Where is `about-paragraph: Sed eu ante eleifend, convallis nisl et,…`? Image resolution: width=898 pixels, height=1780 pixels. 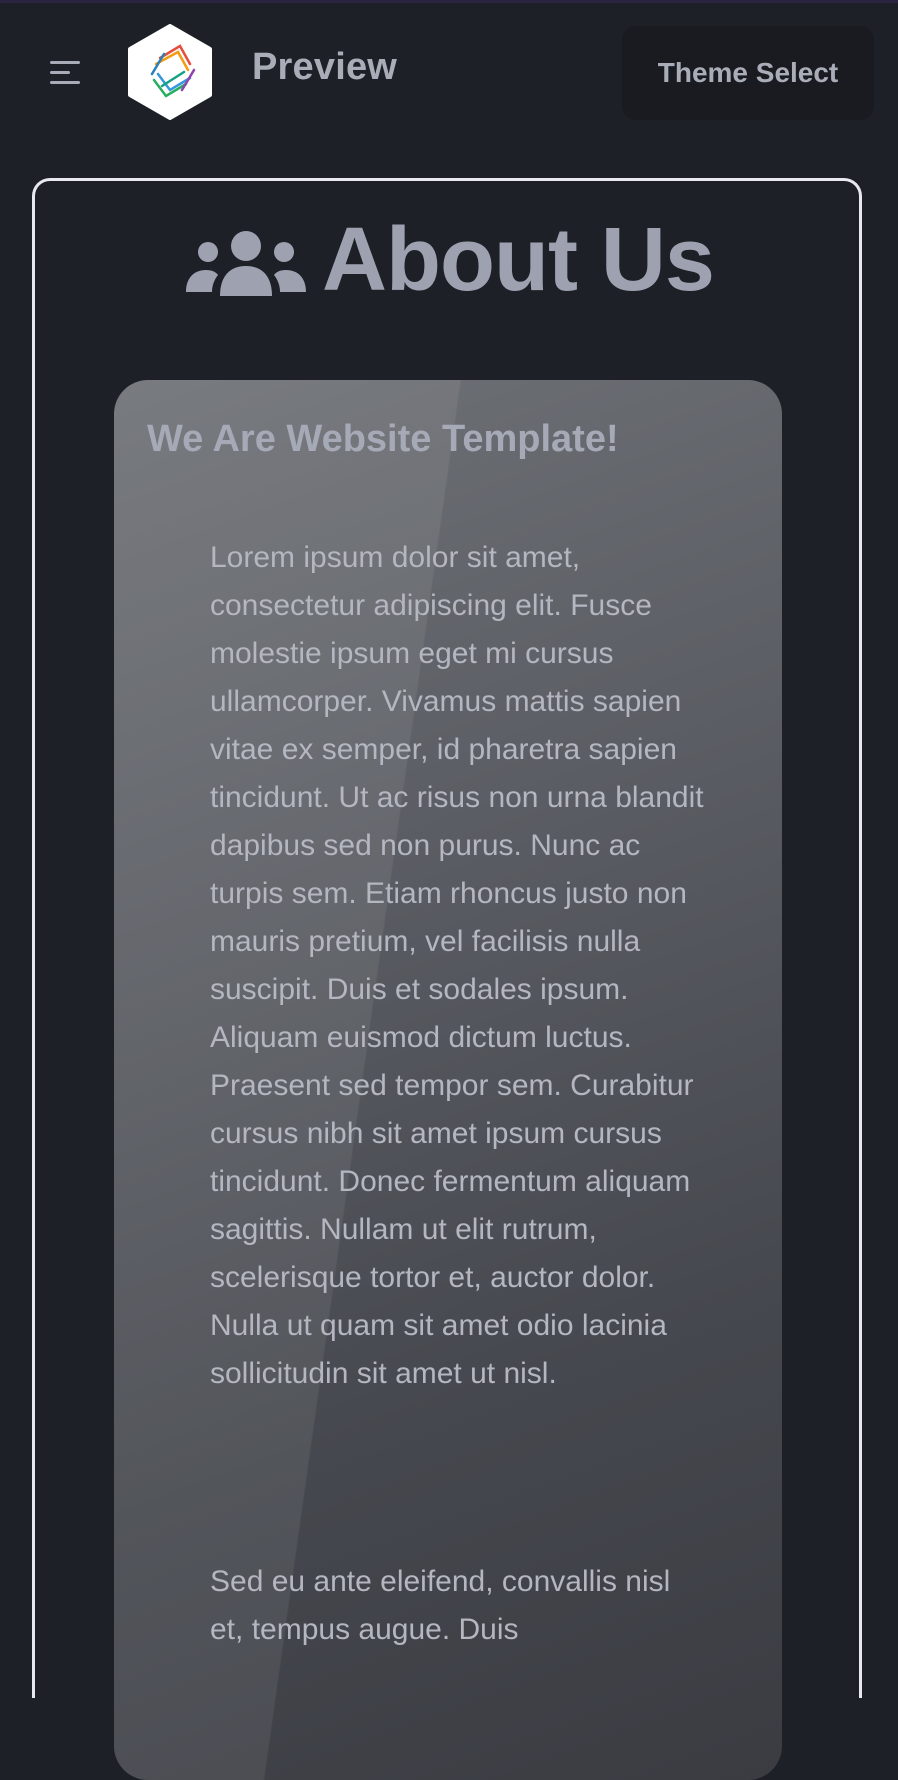
about-paragraph: Sed eu ante eleifend, convallis nisl et,… is located at coordinates (440, 1605).